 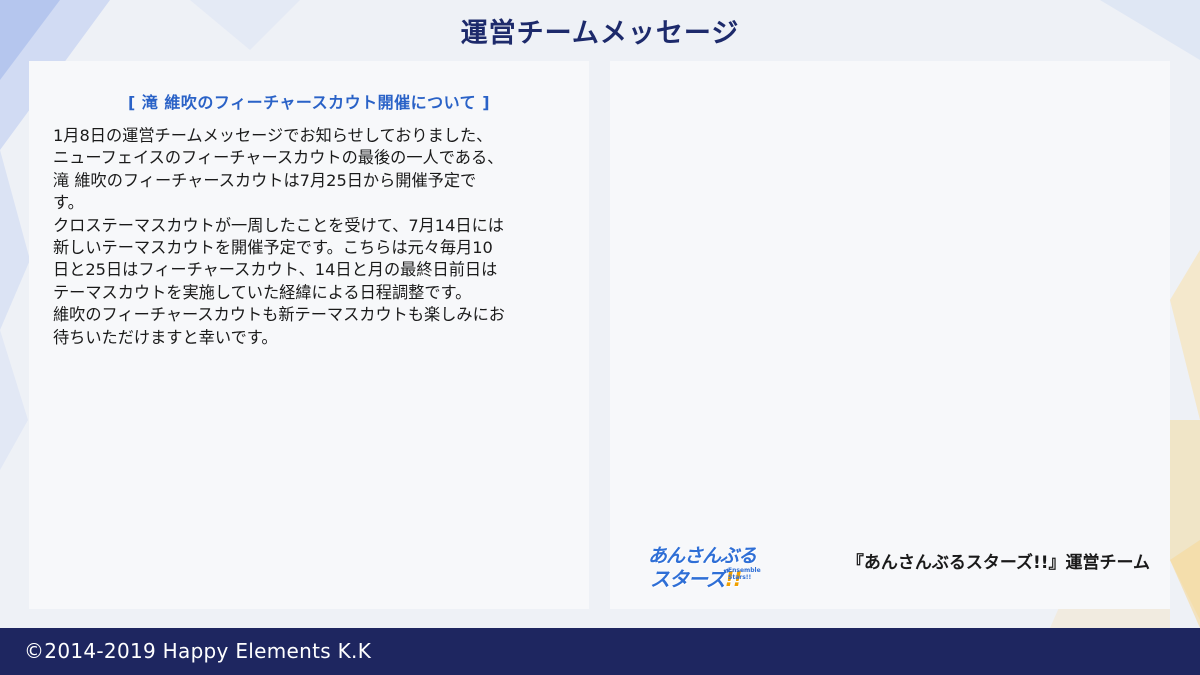 What do you see at coordinates (703, 566) in the screenshot?
I see `game-logo: あんさんぶる スターズ!! Ensemble Stars!!` at bounding box center [703, 566].